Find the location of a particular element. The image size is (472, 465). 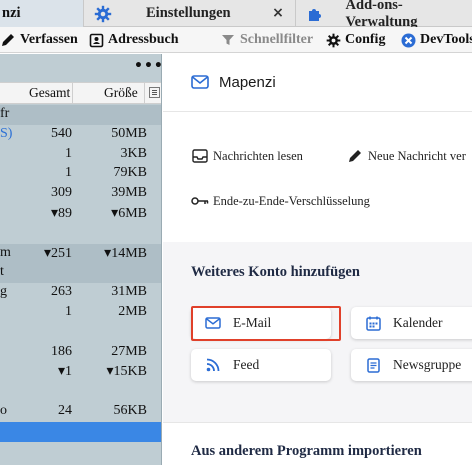

new-message-link: Neue Nachricht ver is located at coordinates (406, 156).